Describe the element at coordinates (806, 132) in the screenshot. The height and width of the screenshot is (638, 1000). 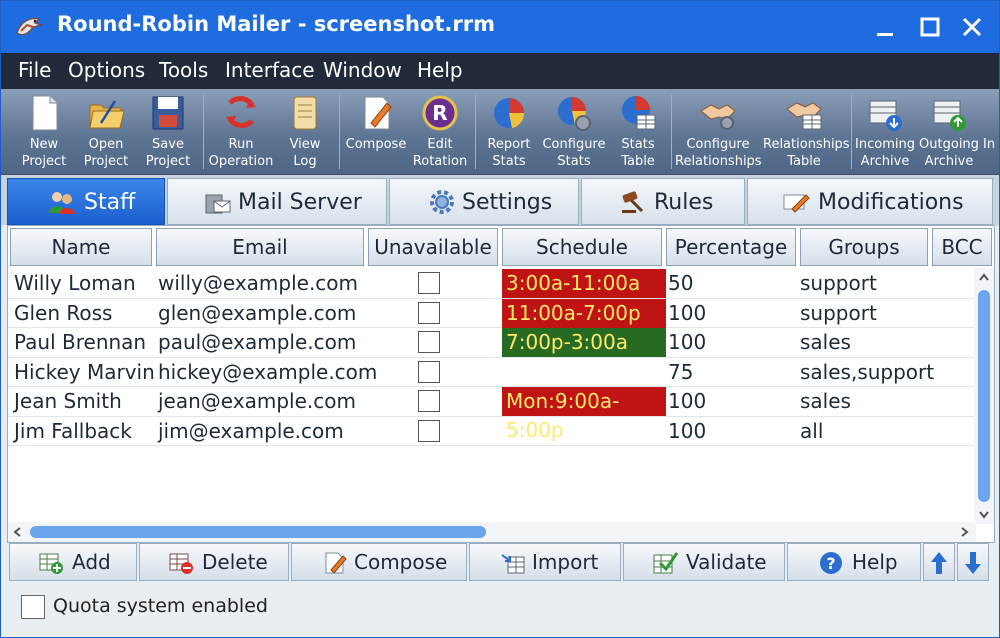
I see `relationships-table-button: Relationships Table` at that location.